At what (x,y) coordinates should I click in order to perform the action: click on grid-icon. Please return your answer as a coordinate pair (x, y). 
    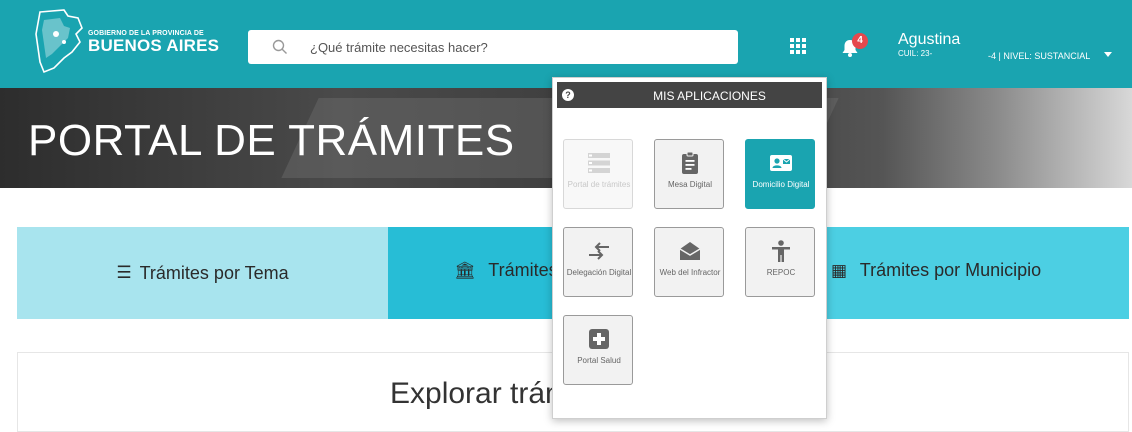
    Looking at the image, I should click on (798, 46).